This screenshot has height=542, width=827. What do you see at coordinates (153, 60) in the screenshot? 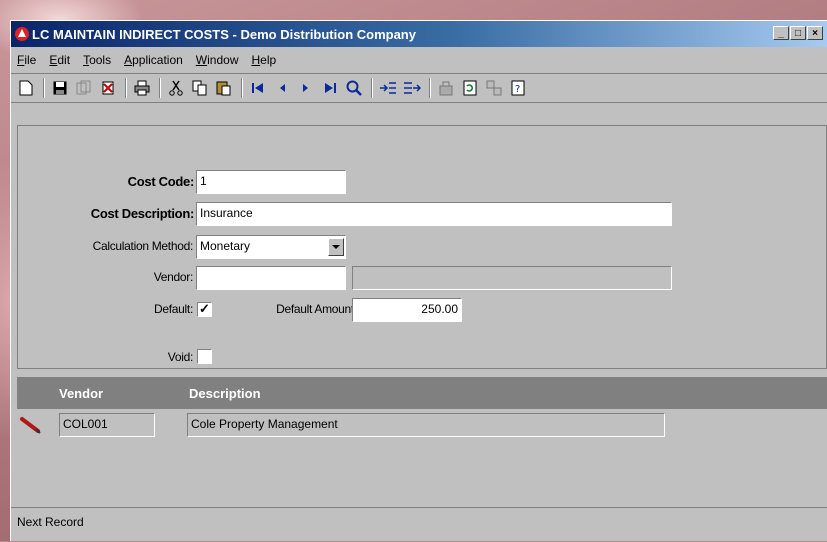
I see `menu-application: Application` at bounding box center [153, 60].